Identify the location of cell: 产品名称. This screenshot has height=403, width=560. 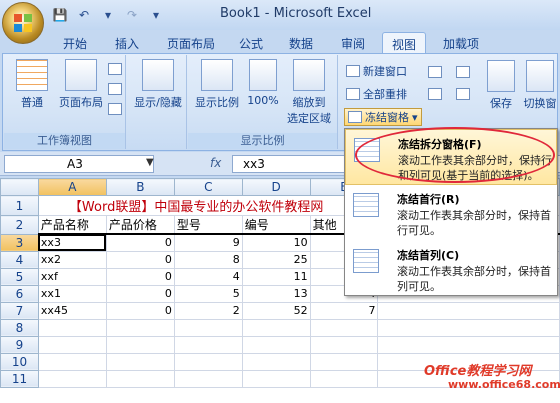
(72, 225).